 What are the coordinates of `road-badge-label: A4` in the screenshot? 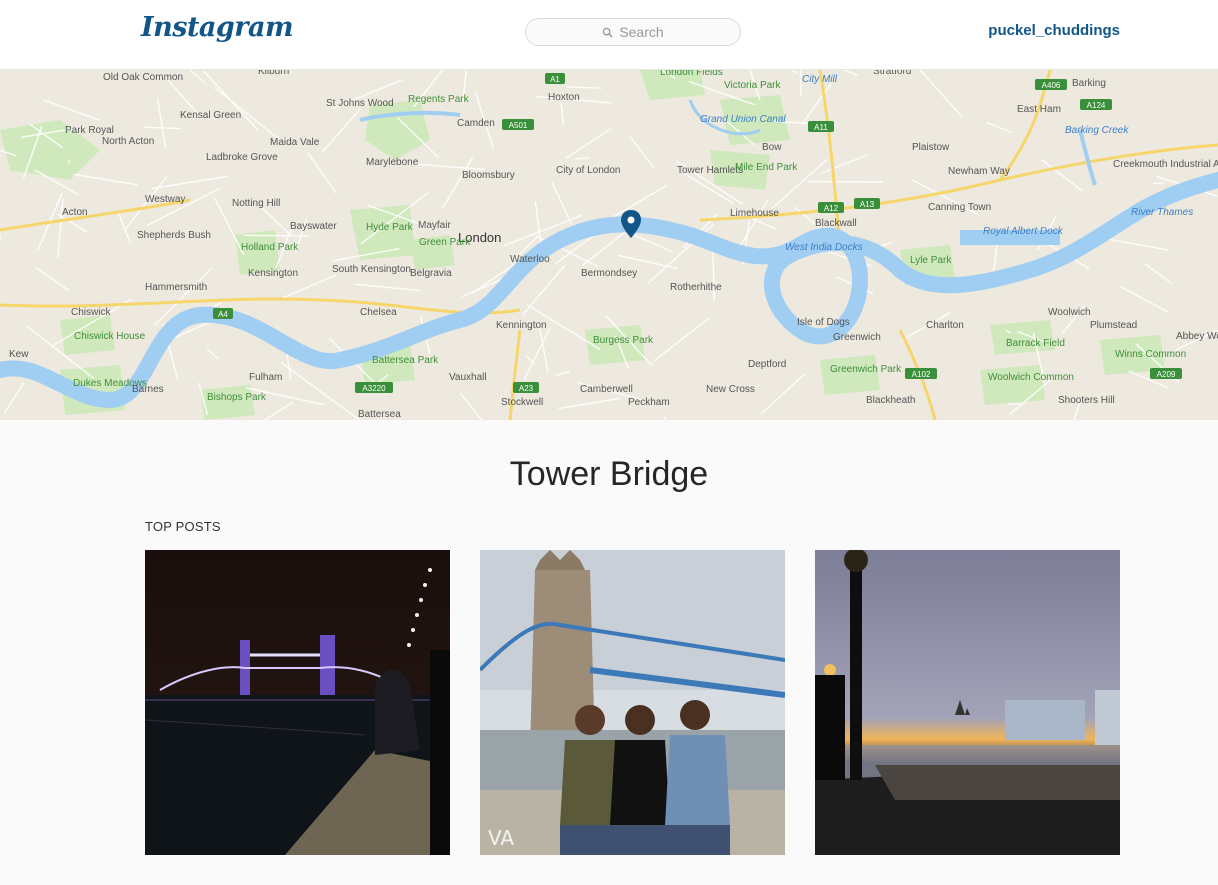 It's located at (223, 314).